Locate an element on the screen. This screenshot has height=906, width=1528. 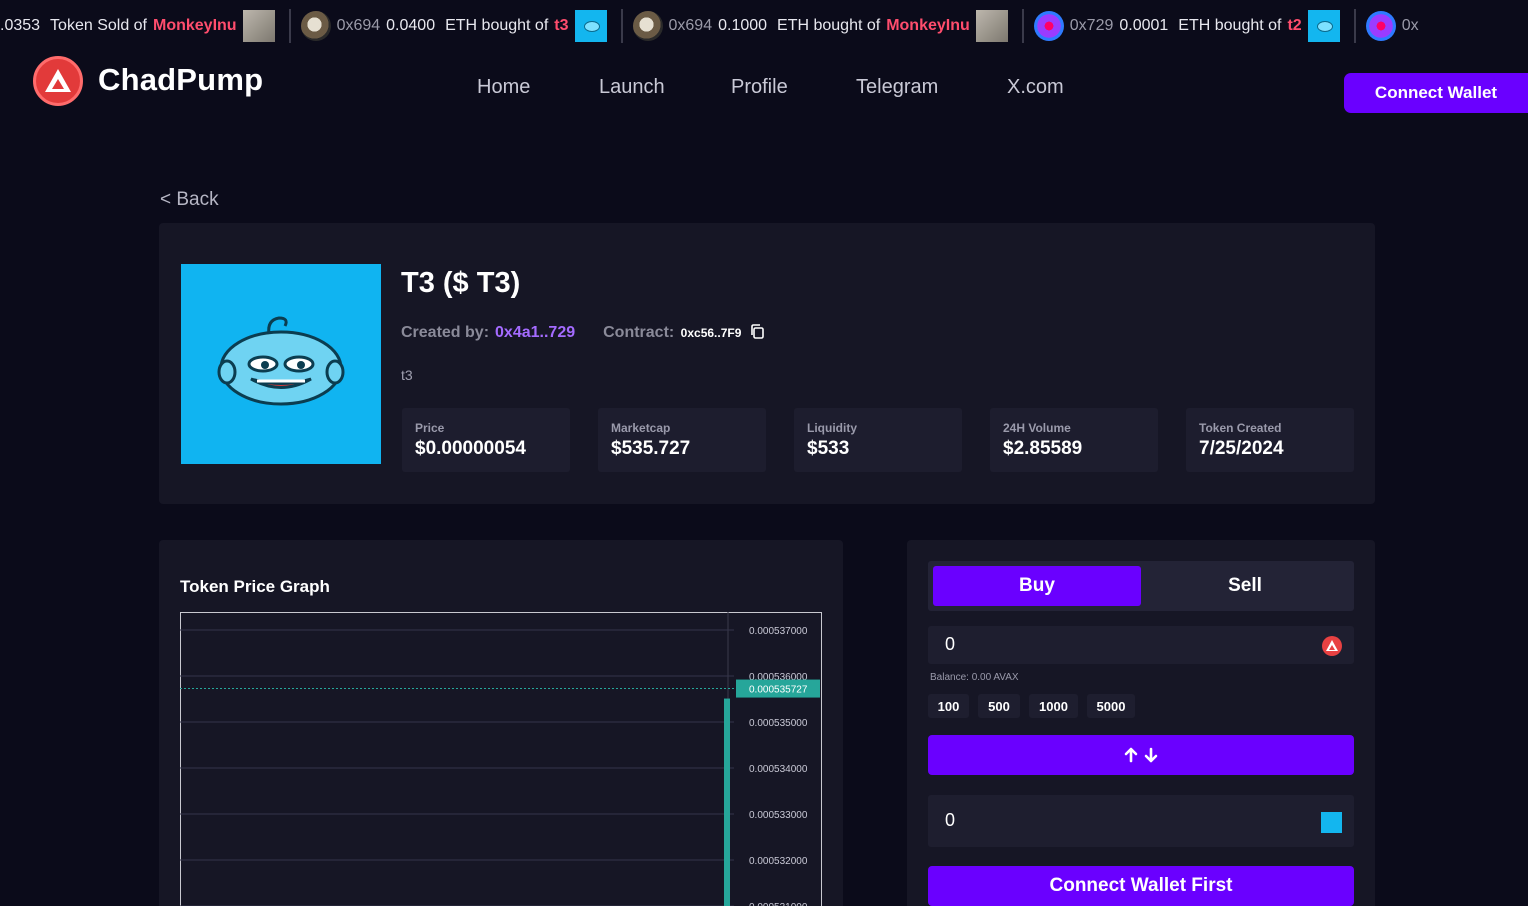
ticker-token: t2 is located at coordinates (1294, 25).